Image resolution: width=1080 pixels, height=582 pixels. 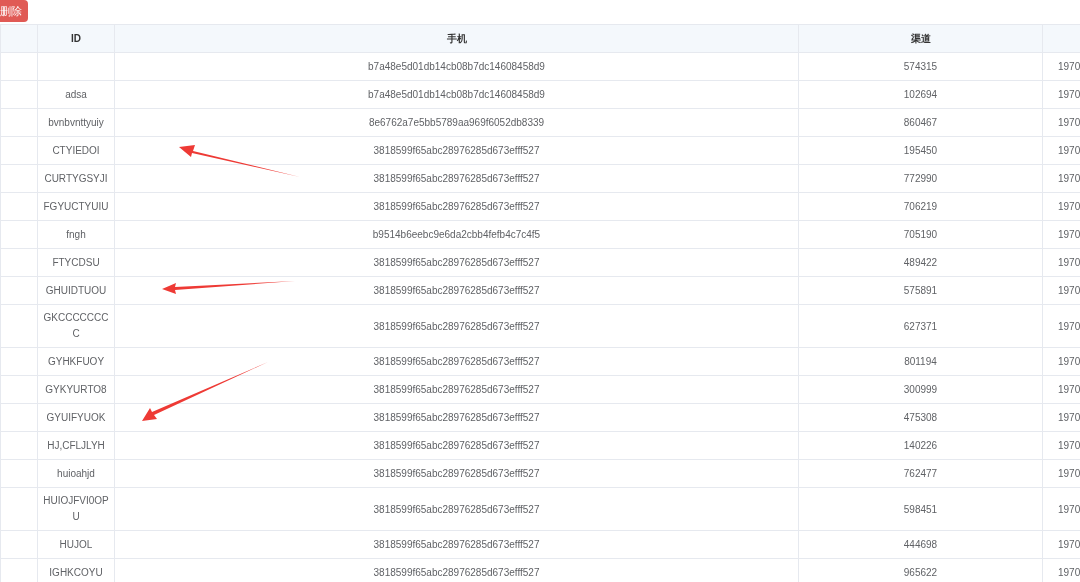 I want to click on table-cell: 475308, so click(x=920, y=417).